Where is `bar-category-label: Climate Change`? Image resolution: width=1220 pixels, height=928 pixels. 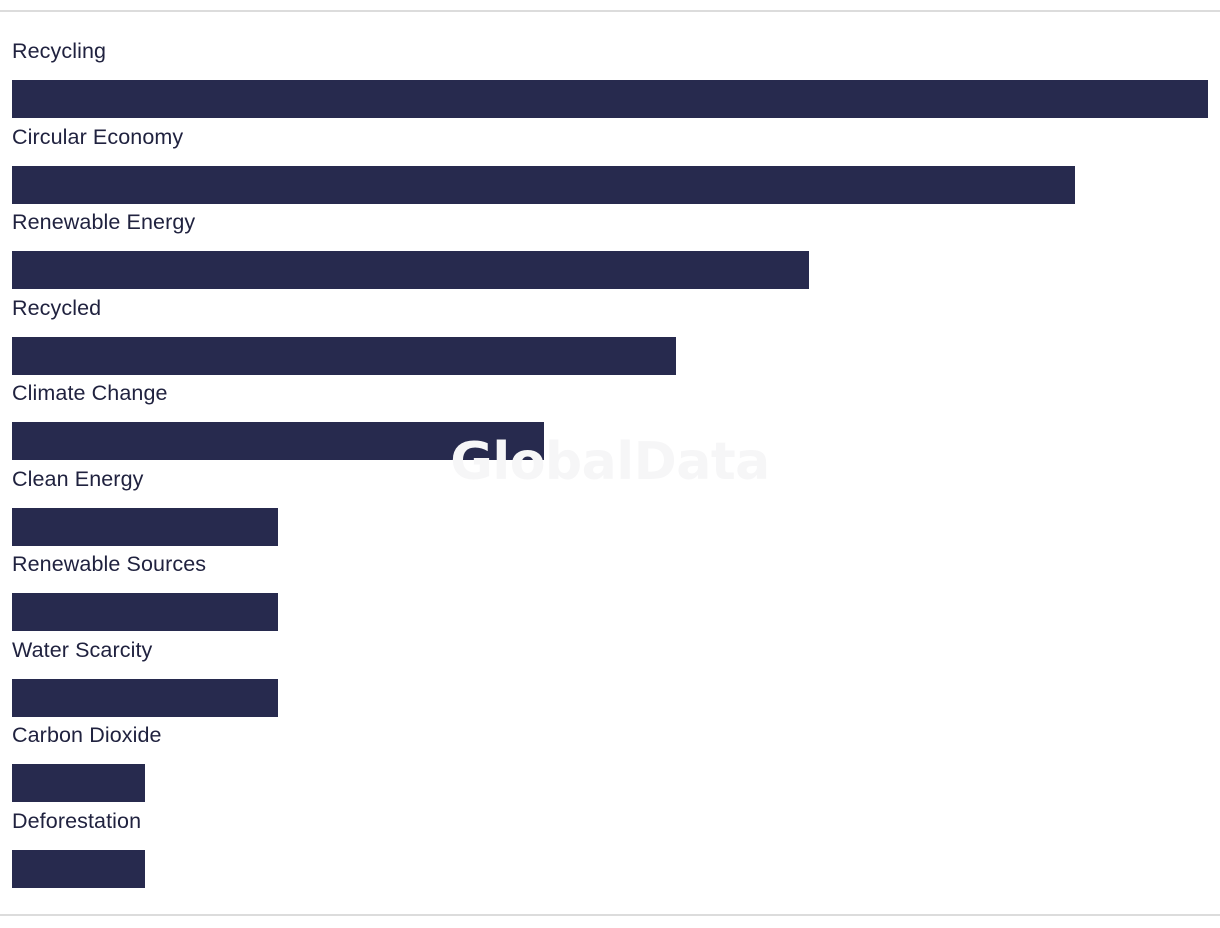
bar-category-label: Climate Change is located at coordinates (90, 393).